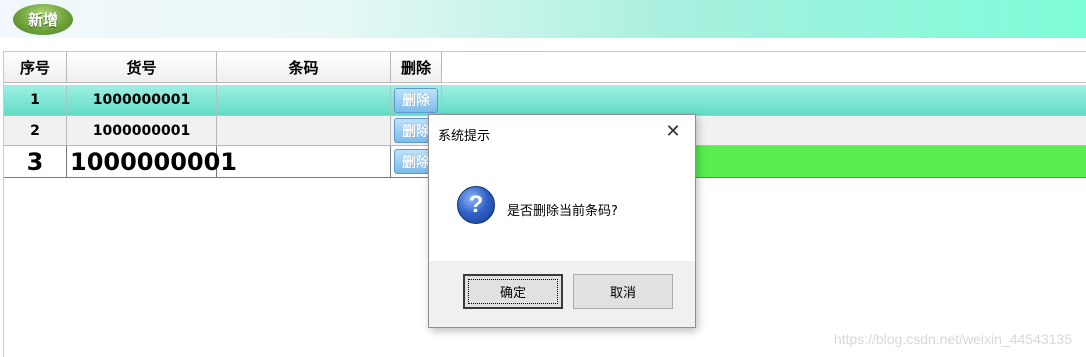 The height and width of the screenshot is (357, 1086). Describe the element at coordinates (764, 100) in the screenshot. I see `row-filler` at that location.